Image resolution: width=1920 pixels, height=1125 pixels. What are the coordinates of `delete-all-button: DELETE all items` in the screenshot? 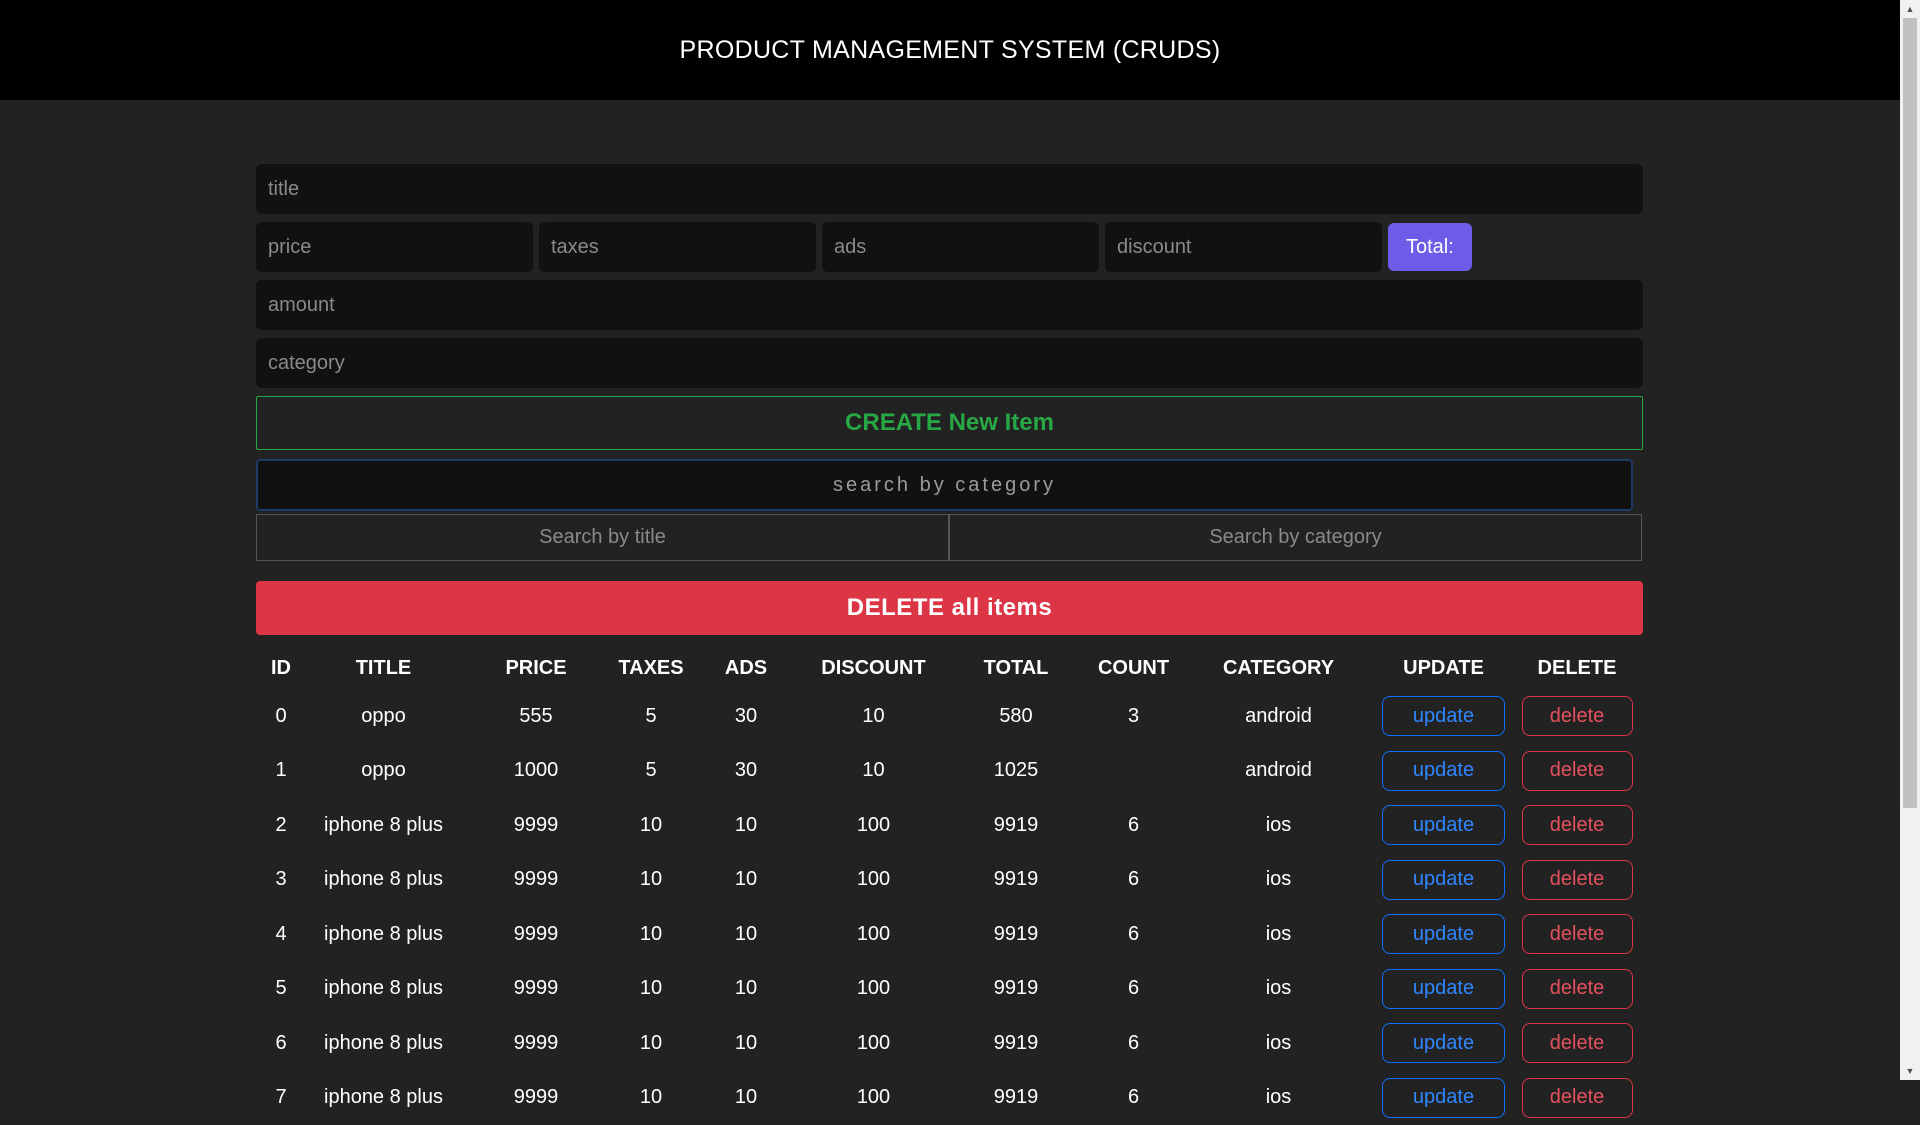 It's located at (949, 608).